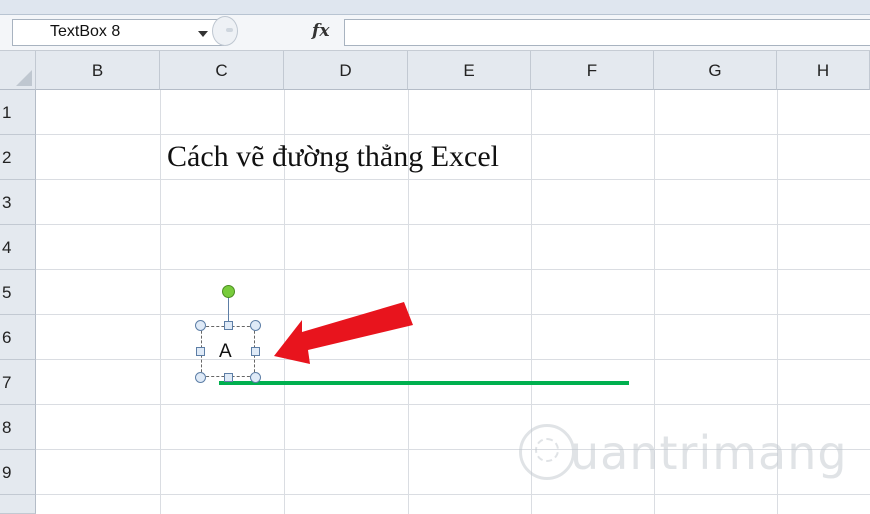  What do you see at coordinates (18, 292) in the screenshot?
I see `row-header-5: 5` at bounding box center [18, 292].